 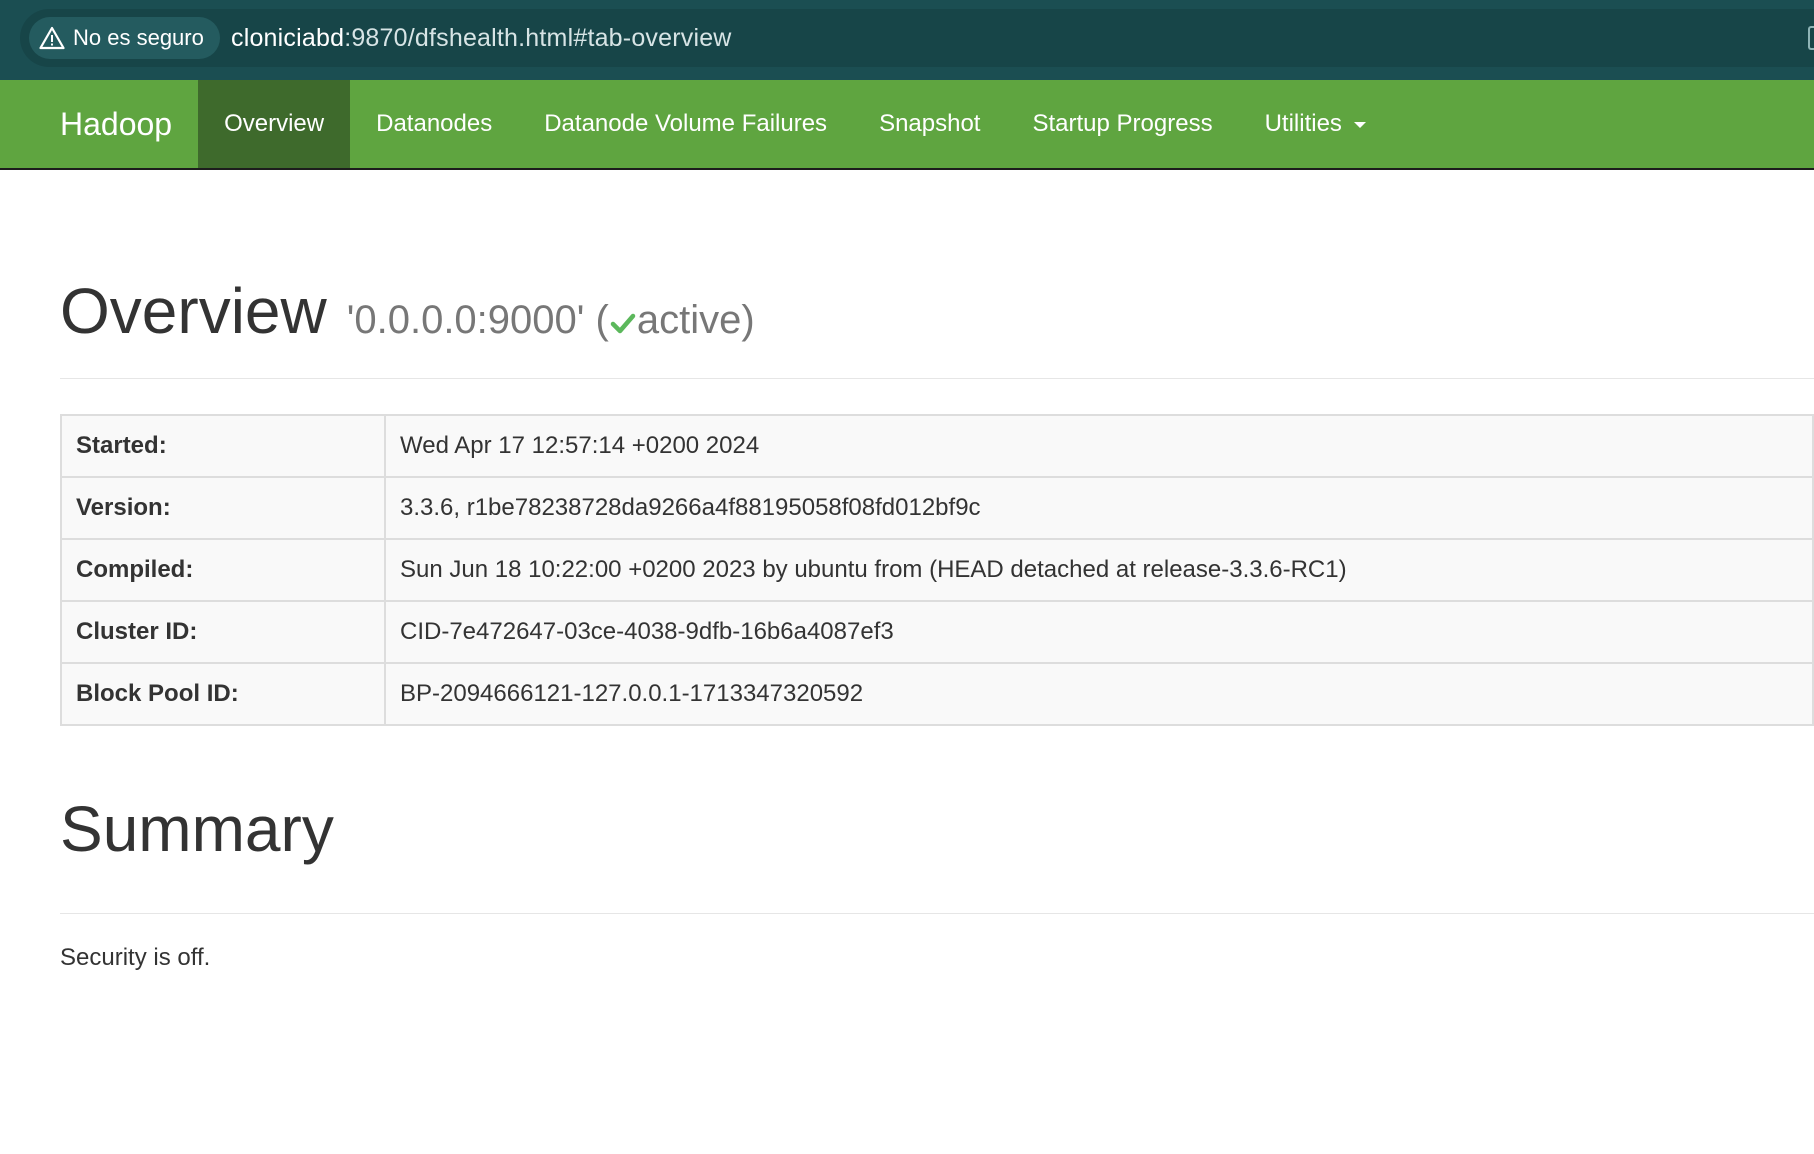 What do you see at coordinates (52, 38) in the screenshot?
I see `warning-icon` at bounding box center [52, 38].